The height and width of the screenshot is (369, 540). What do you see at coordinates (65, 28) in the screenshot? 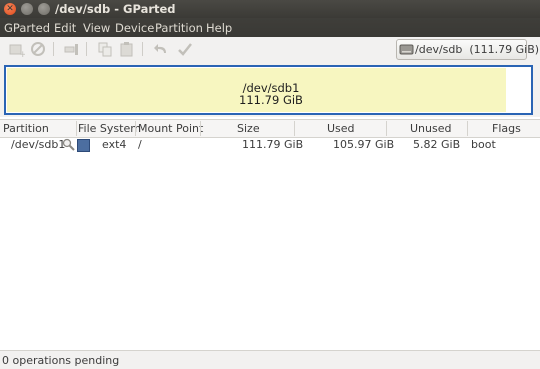
I see `menu-edit: Edit` at bounding box center [65, 28].